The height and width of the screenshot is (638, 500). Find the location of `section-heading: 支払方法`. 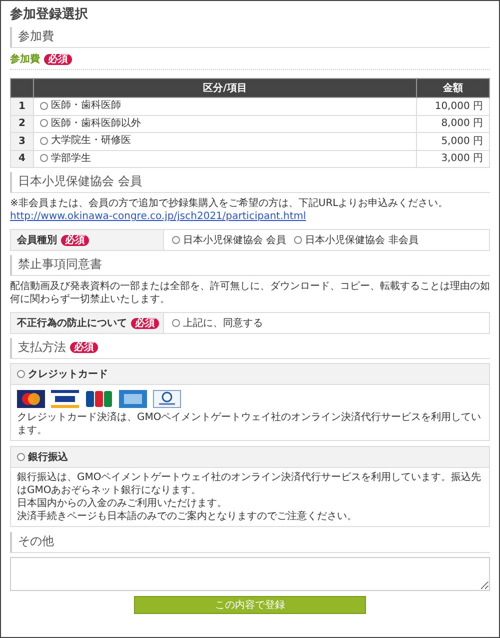

section-heading: 支払方法 is located at coordinates (42, 347).